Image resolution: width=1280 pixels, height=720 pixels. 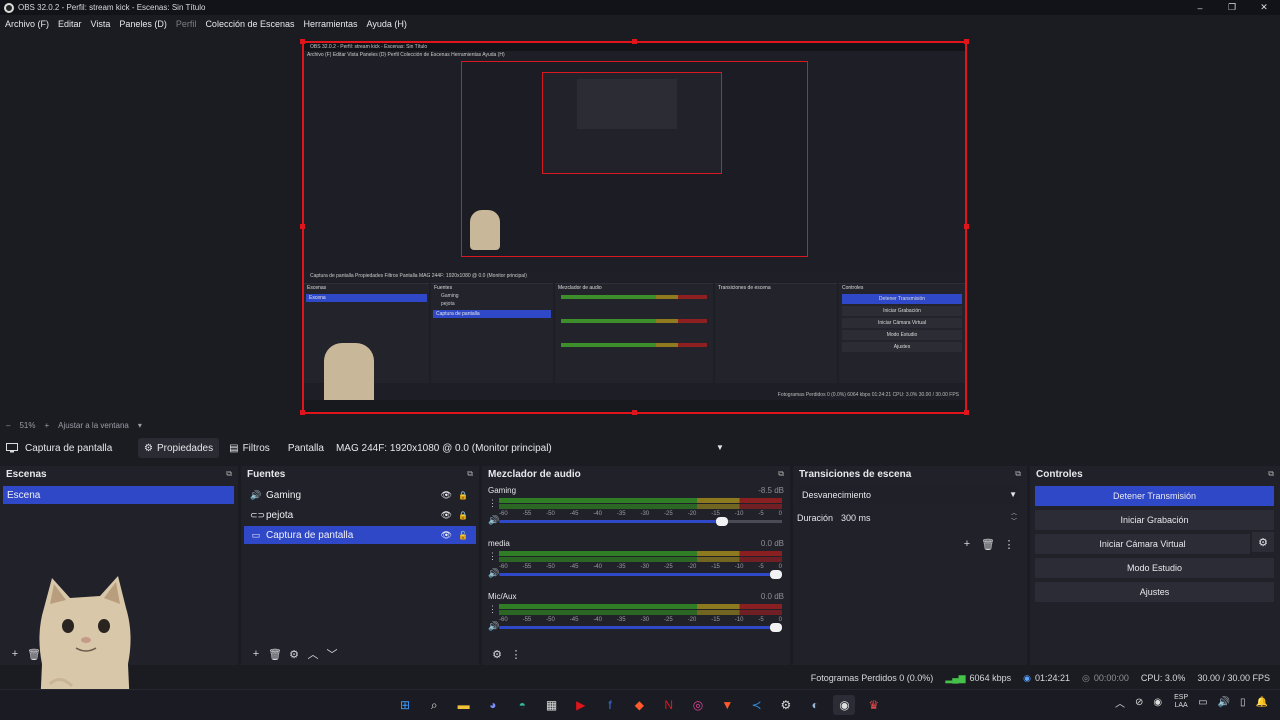 What do you see at coordinates (1263, 542) in the screenshot?
I see `virtual-camera-gear-icon: ⚙` at bounding box center [1263, 542].